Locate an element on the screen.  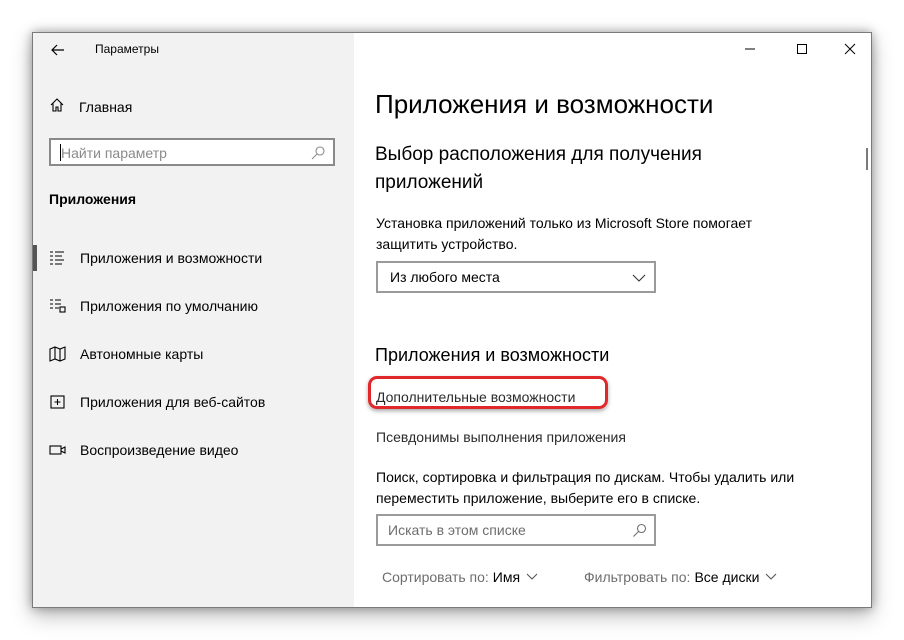
apps-list-search-input: Искать в этом списке is located at coordinates (516, 530).